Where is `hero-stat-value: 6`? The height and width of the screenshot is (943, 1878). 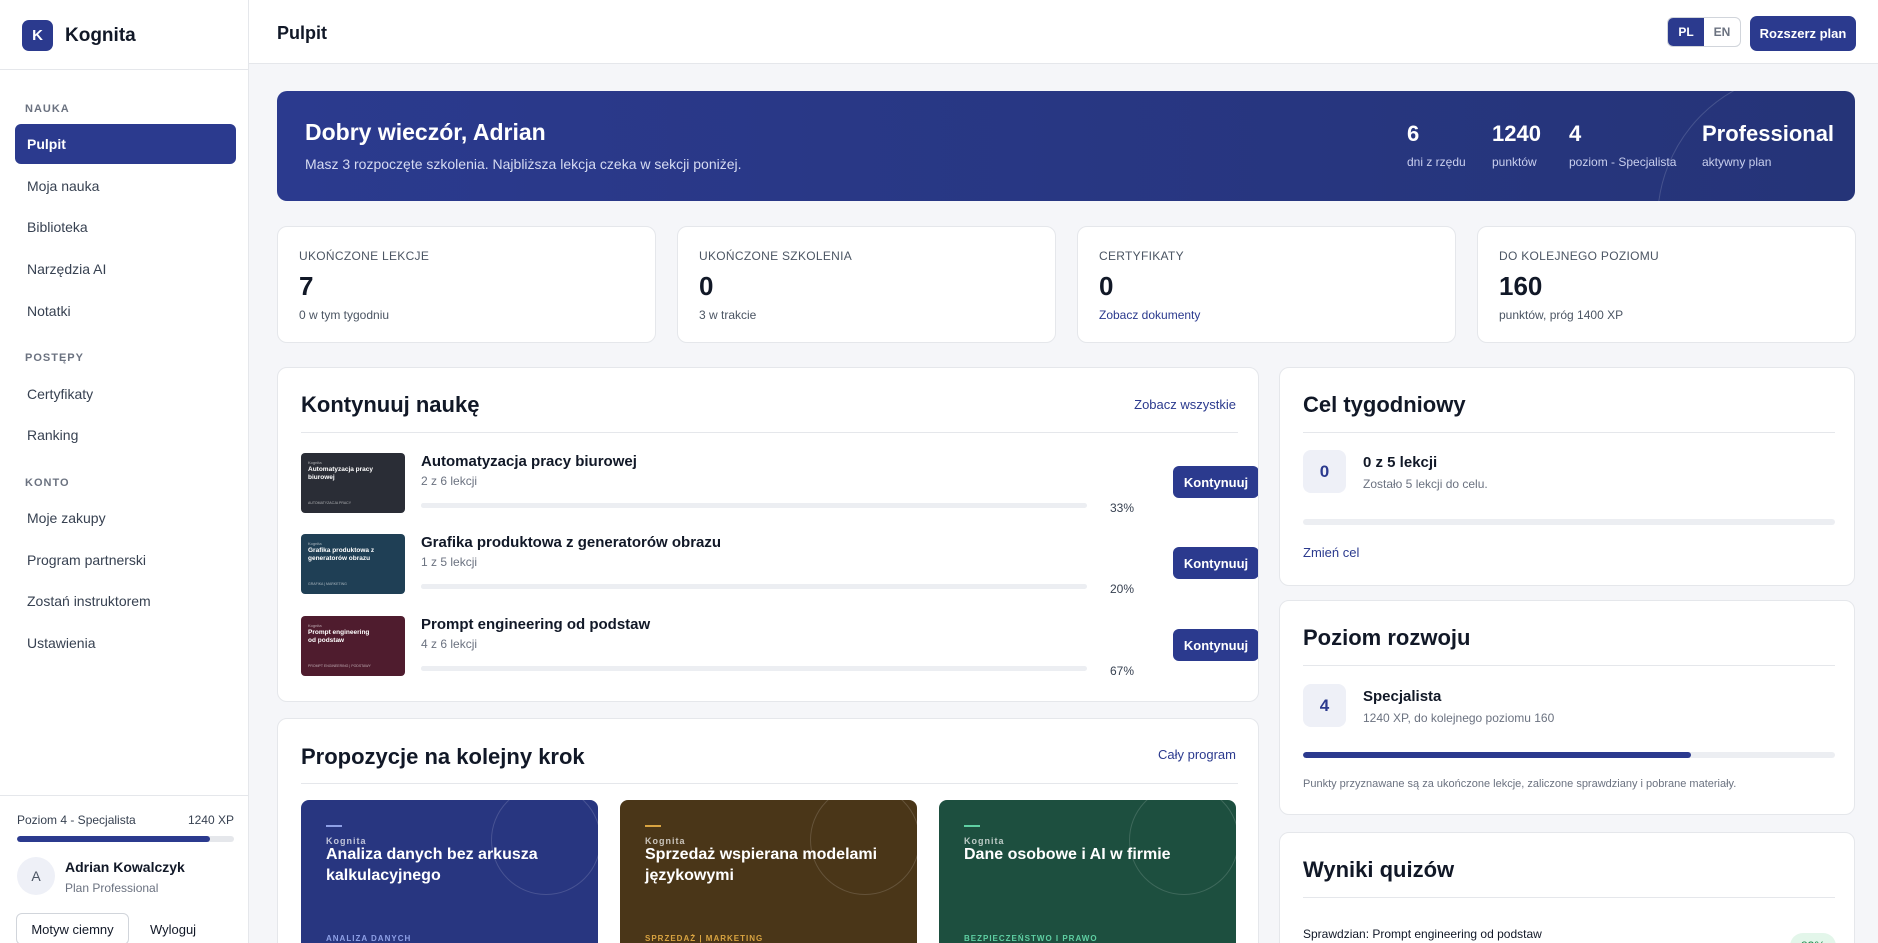 hero-stat-value: 6 is located at coordinates (1413, 133).